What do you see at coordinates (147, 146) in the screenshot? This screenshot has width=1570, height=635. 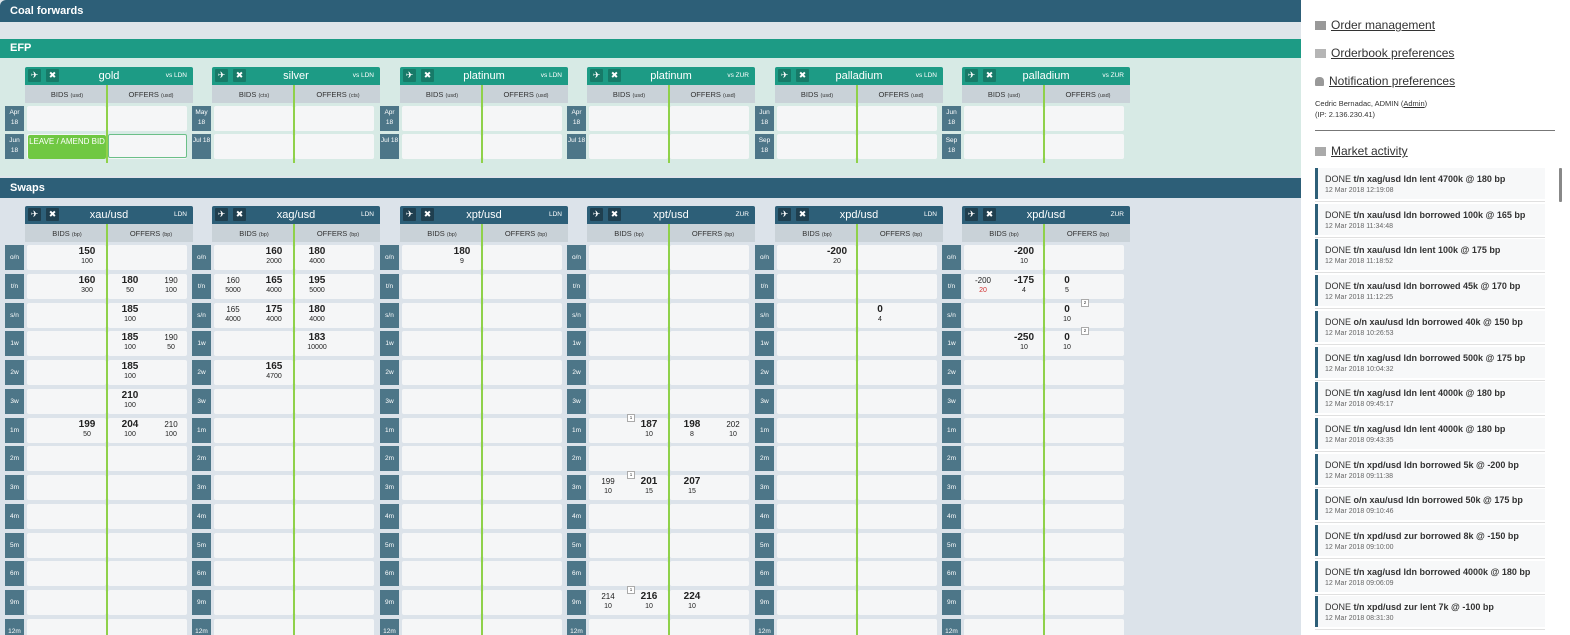 I see `amend-offer-cell` at bounding box center [147, 146].